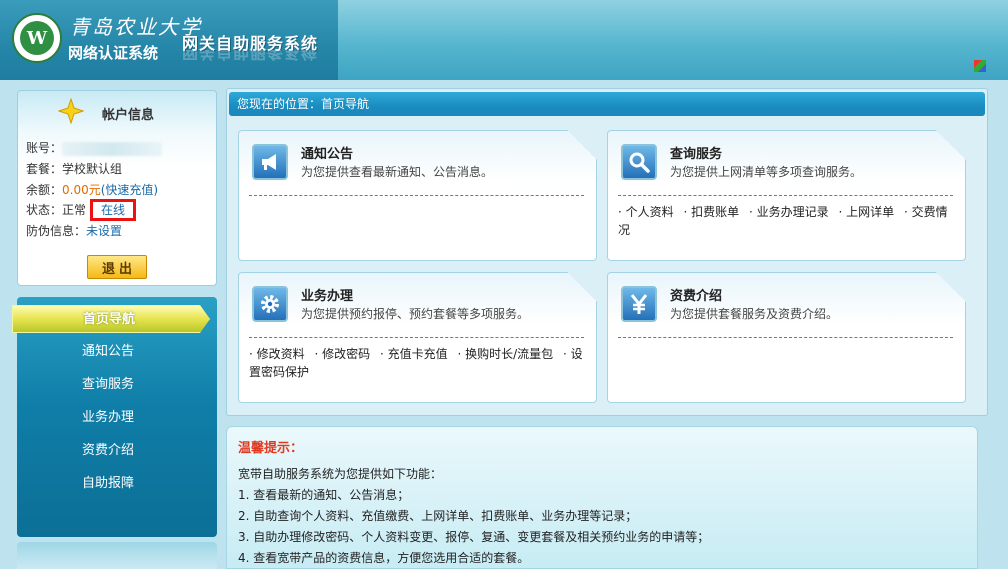 The height and width of the screenshot is (569, 1008). Describe the element at coordinates (128, 115) in the screenshot. I see `account-title: 帐户信息` at that location.